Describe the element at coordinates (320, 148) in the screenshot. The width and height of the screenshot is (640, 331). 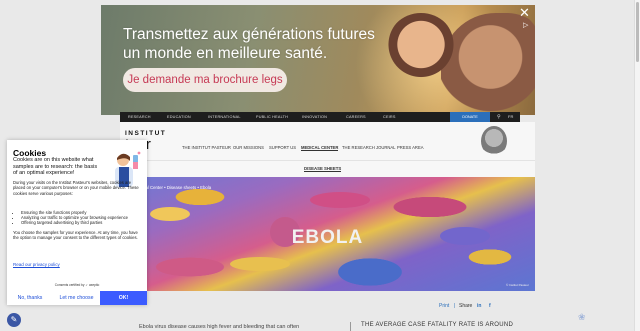
I see `nav-medical-center: MEDICAL CENTER` at that location.